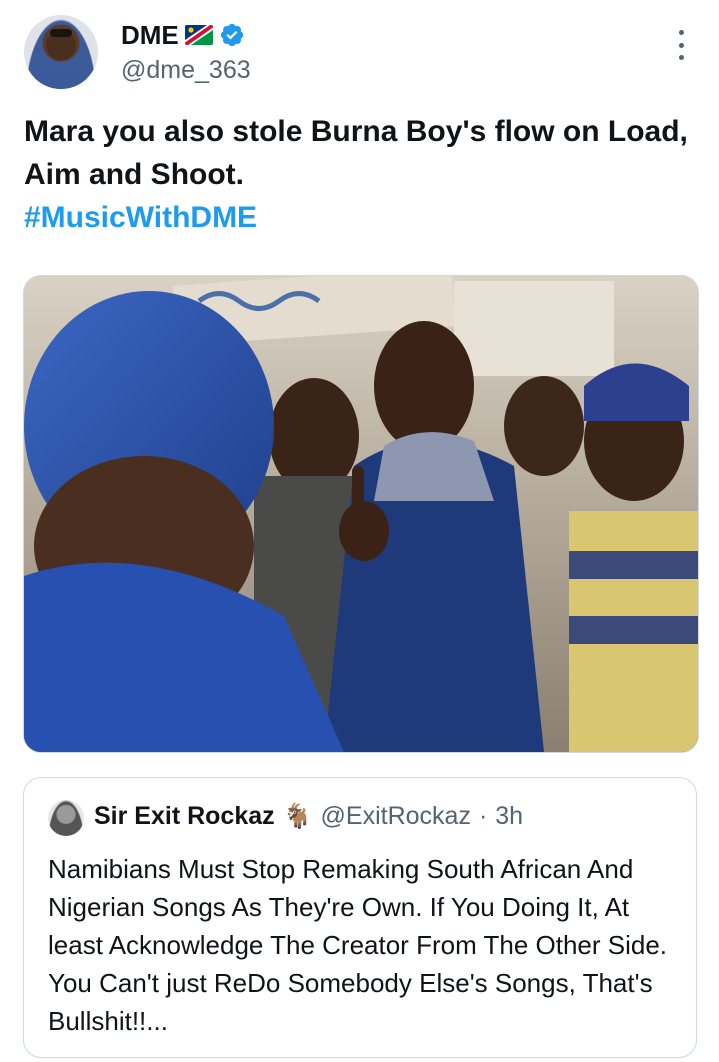 This screenshot has height=1062, width=719. What do you see at coordinates (150, 35) in the screenshot?
I see `author-display-name: DME` at bounding box center [150, 35].